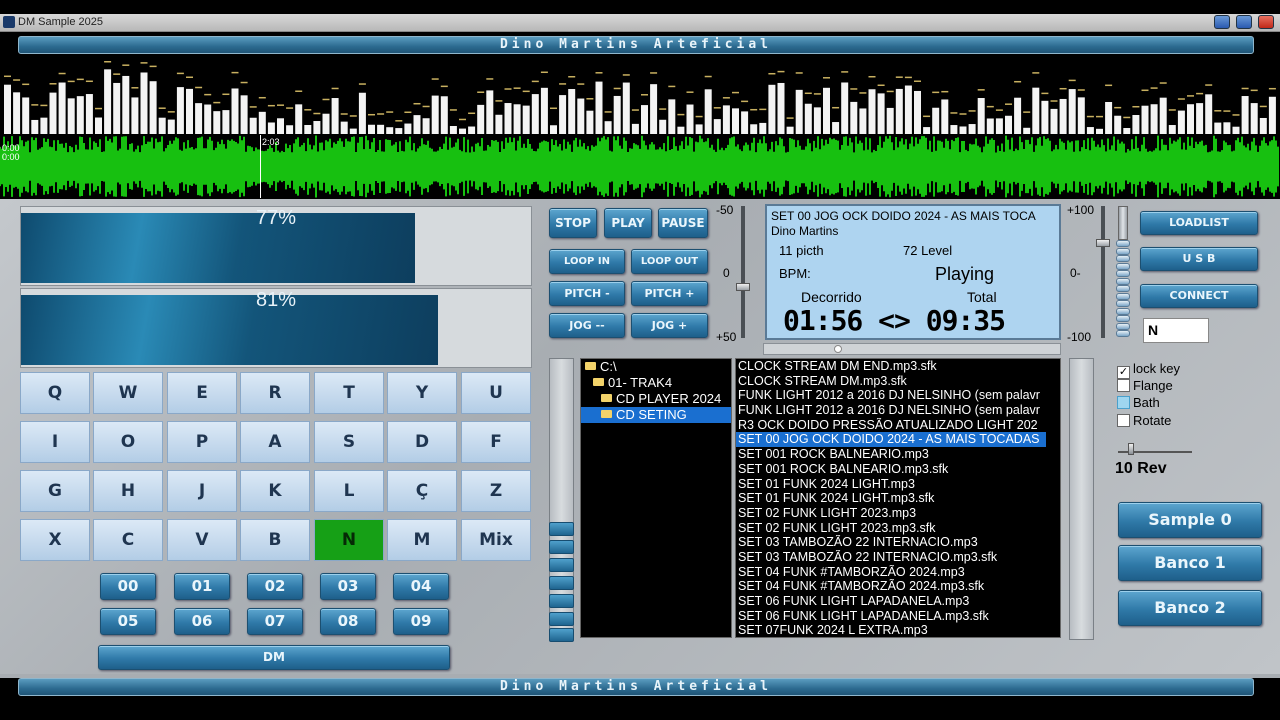  What do you see at coordinates (275, 442) in the screenshot?
I see `key-a: A` at bounding box center [275, 442].